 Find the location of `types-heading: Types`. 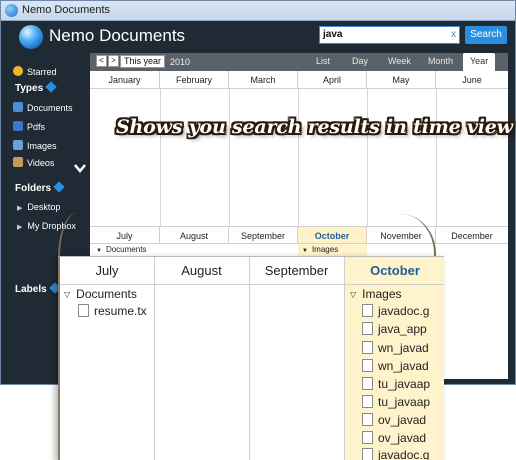

types-heading: Types is located at coordinates (36, 87).